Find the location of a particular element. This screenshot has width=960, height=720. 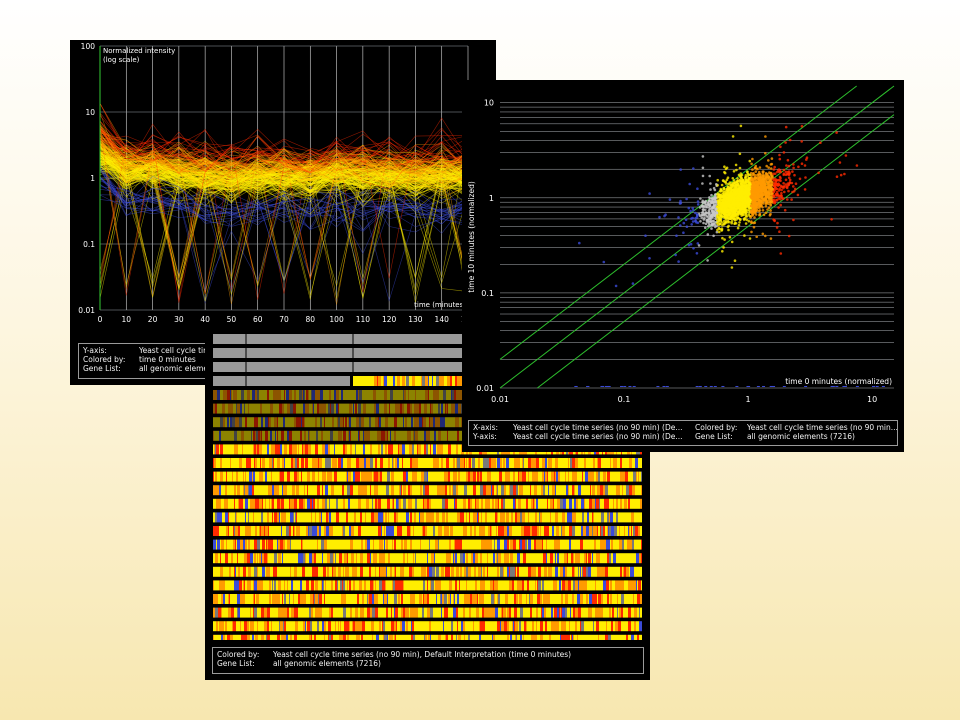

y-tick-label: 10 is located at coordinates (90, 112).